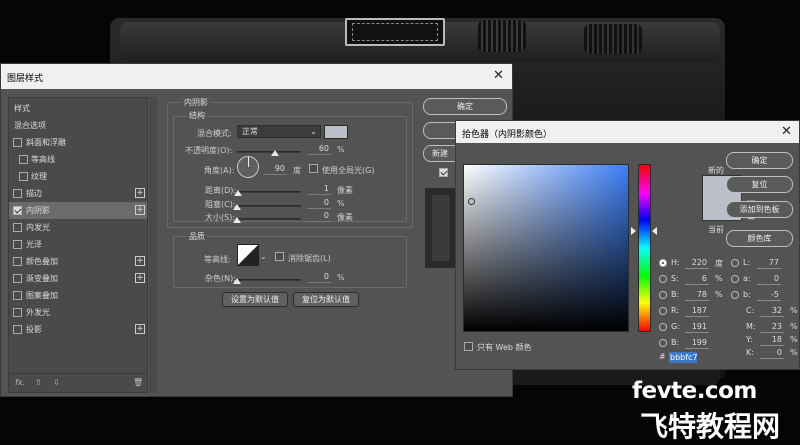 This screenshot has width=800, height=445. Describe the element at coordinates (772, 340) in the screenshot. I see `color-field-input: 18` at that location.